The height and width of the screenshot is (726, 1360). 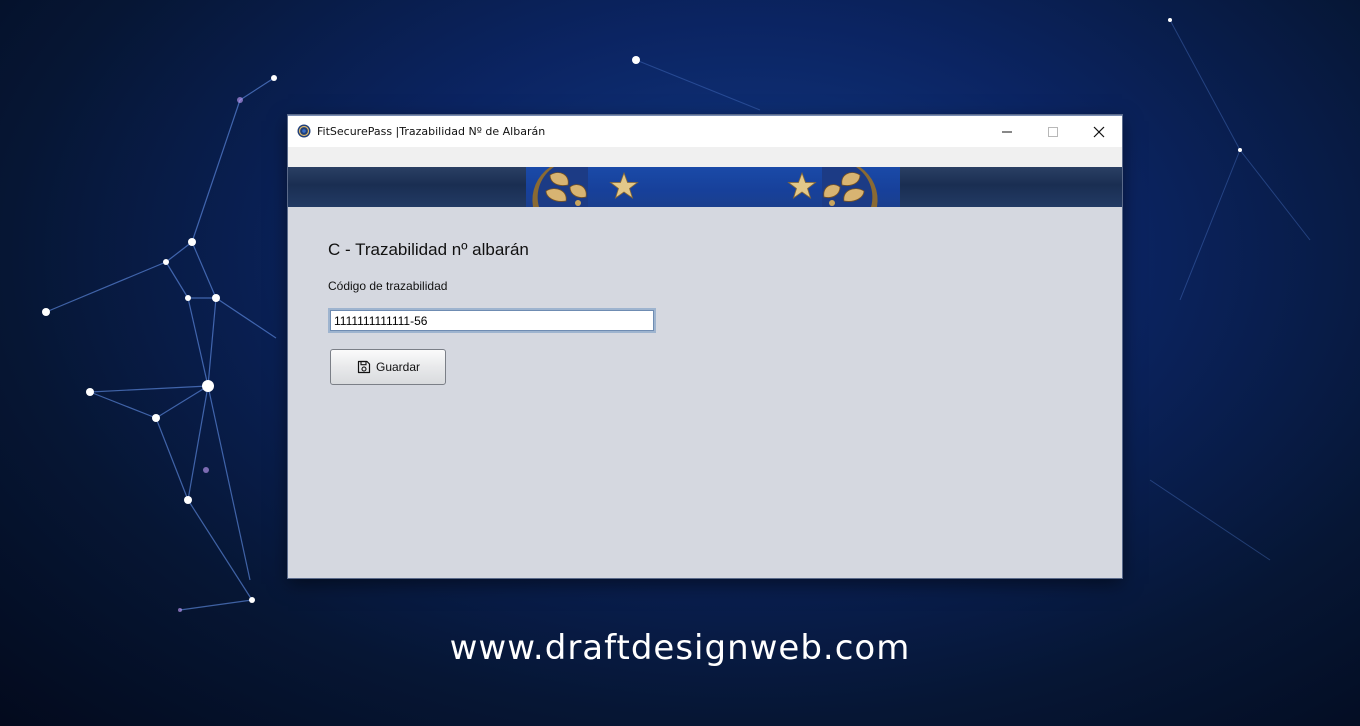 I want to click on save-button-label: Guardar, so click(x=398, y=367).